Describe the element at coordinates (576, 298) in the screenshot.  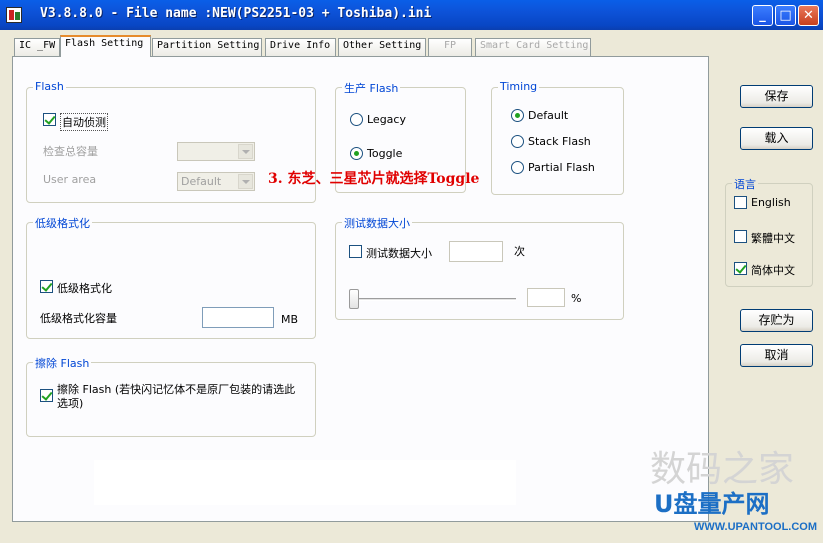
I see `test-data-percent-unit: %` at that location.